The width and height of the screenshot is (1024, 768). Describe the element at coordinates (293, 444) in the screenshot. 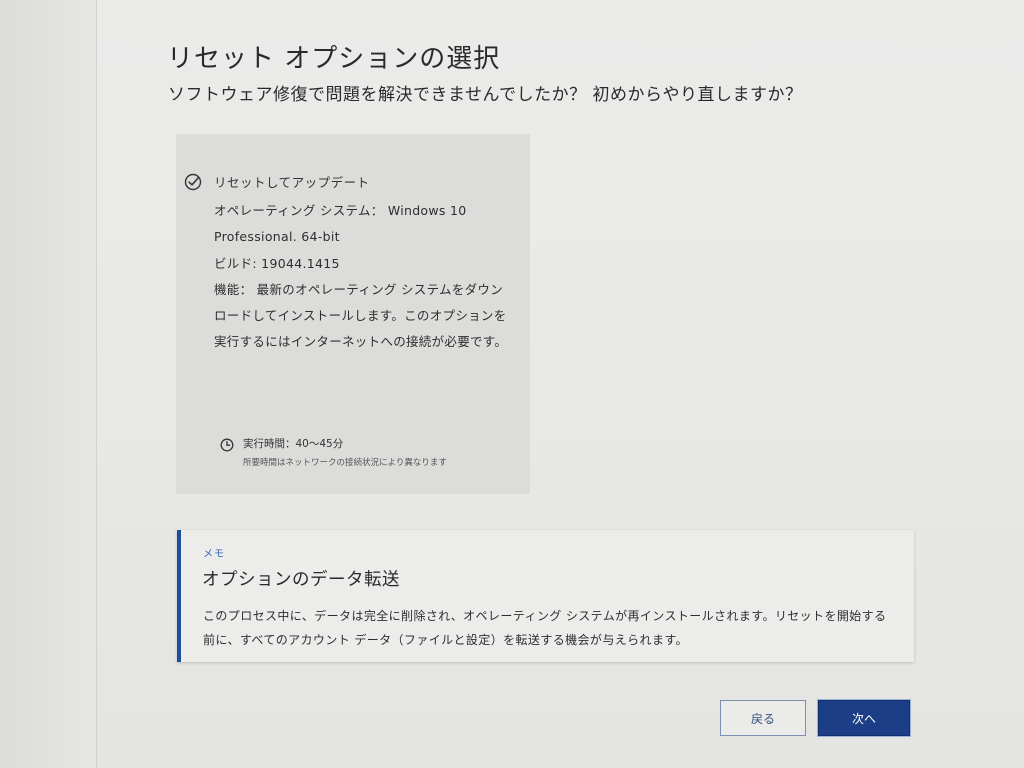

I see `duration-label: 実行時間：40～45分` at that location.